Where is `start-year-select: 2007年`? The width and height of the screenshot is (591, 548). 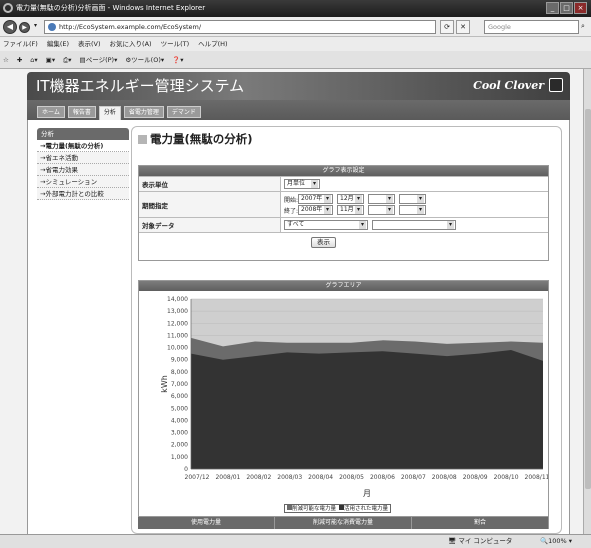 start-year-select: 2007年 is located at coordinates (315, 199).